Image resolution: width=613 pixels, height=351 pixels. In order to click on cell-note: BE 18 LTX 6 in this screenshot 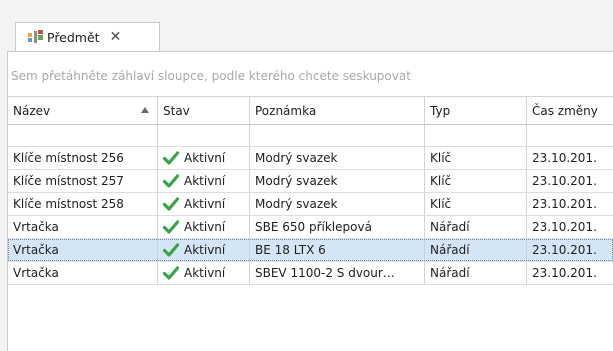, I will do `click(337, 250)`.